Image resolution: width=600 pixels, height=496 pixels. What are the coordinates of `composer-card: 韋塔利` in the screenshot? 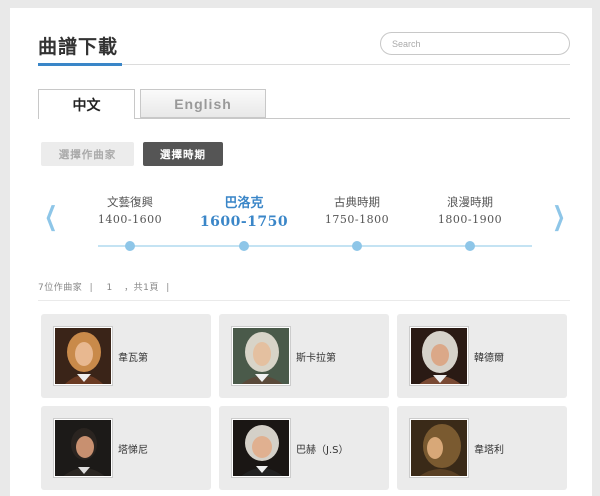 It's located at (482, 448).